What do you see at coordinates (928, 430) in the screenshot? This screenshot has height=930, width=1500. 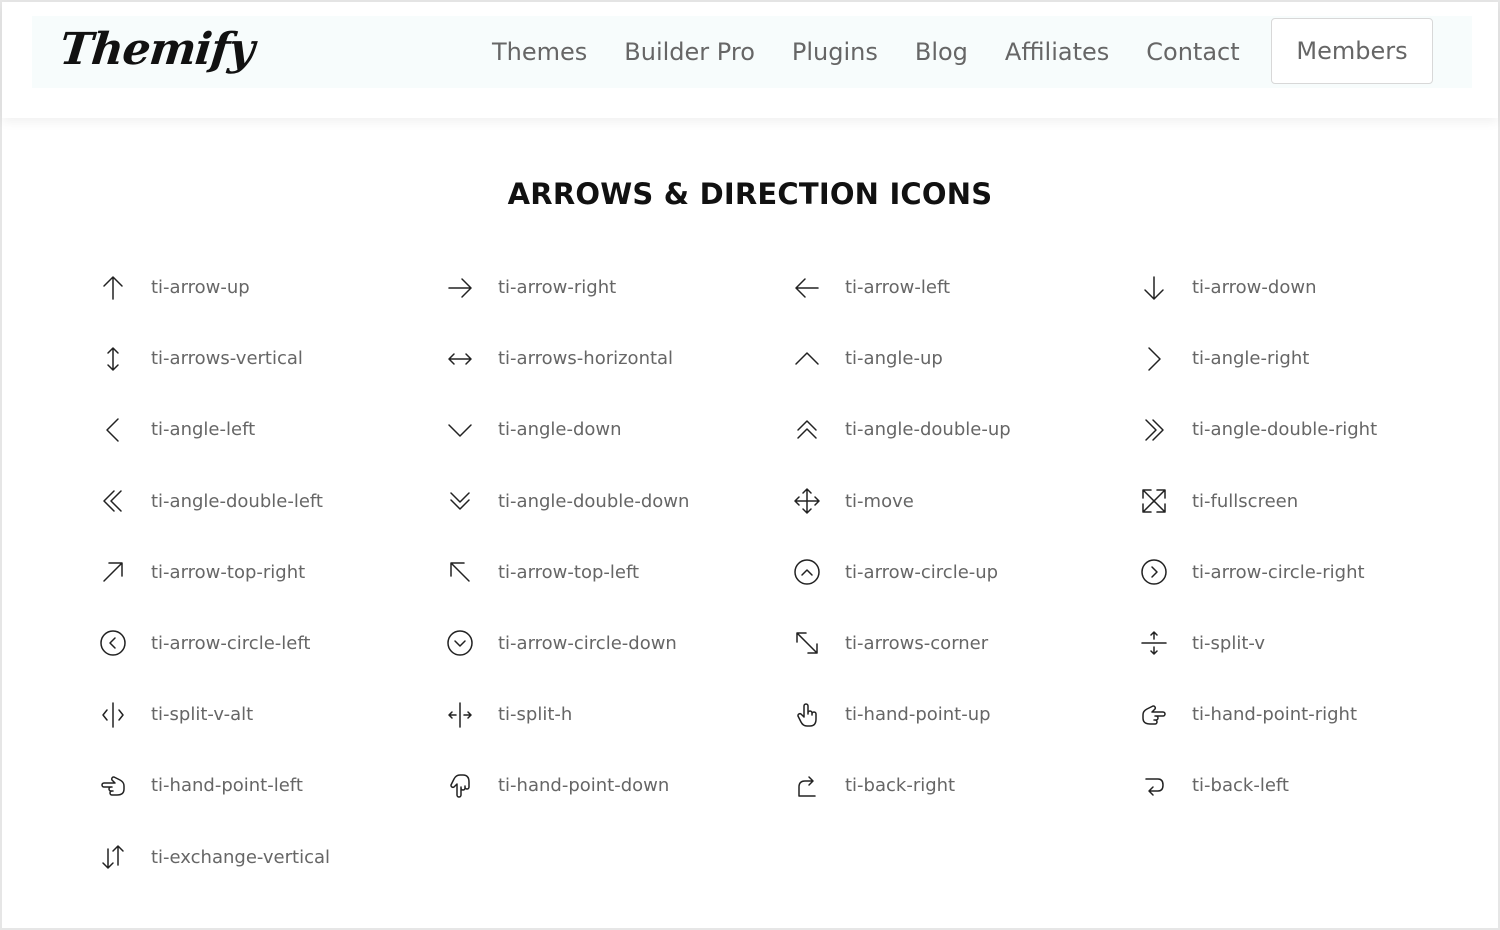 I see `icon-label: ti-angle-double-up` at bounding box center [928, 430].